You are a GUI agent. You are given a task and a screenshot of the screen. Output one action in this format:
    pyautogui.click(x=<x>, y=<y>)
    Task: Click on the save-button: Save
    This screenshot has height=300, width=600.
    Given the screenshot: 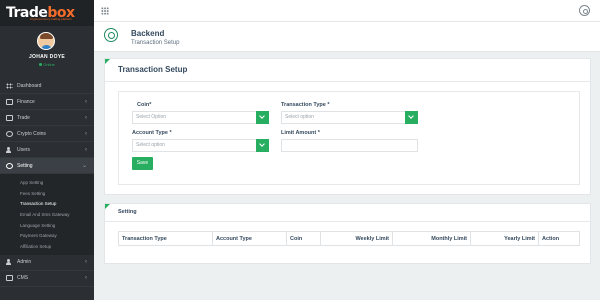 What is the action you would take?
    pyautogui.click(x=142, y=163)
    